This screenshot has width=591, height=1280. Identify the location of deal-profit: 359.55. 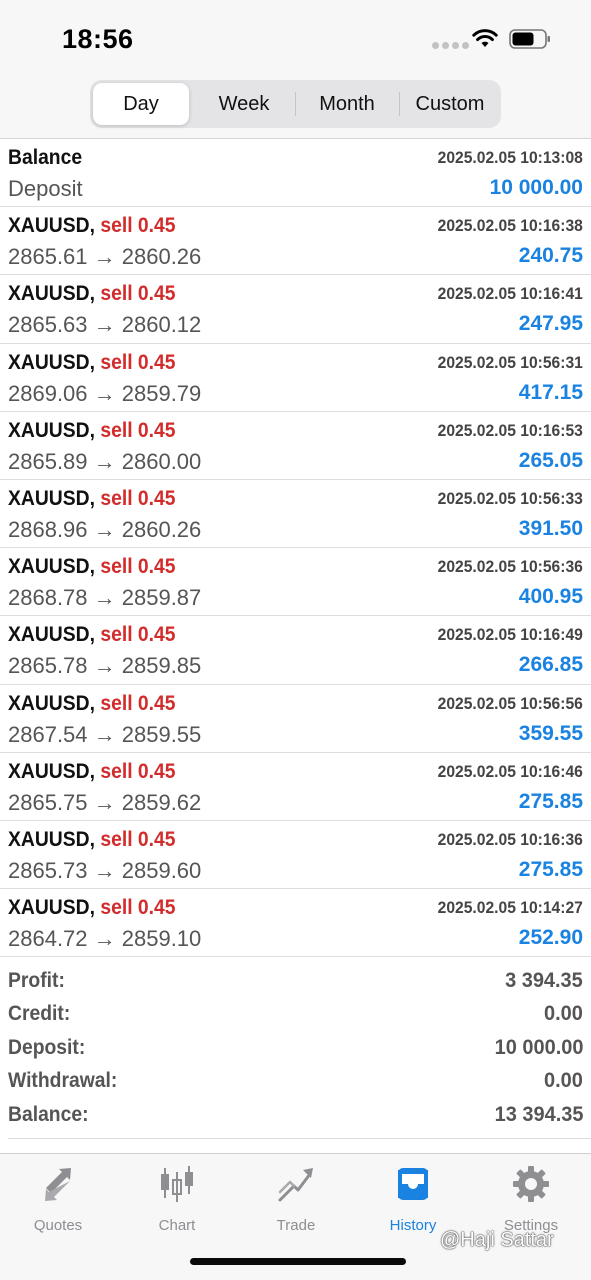
(550, 733).